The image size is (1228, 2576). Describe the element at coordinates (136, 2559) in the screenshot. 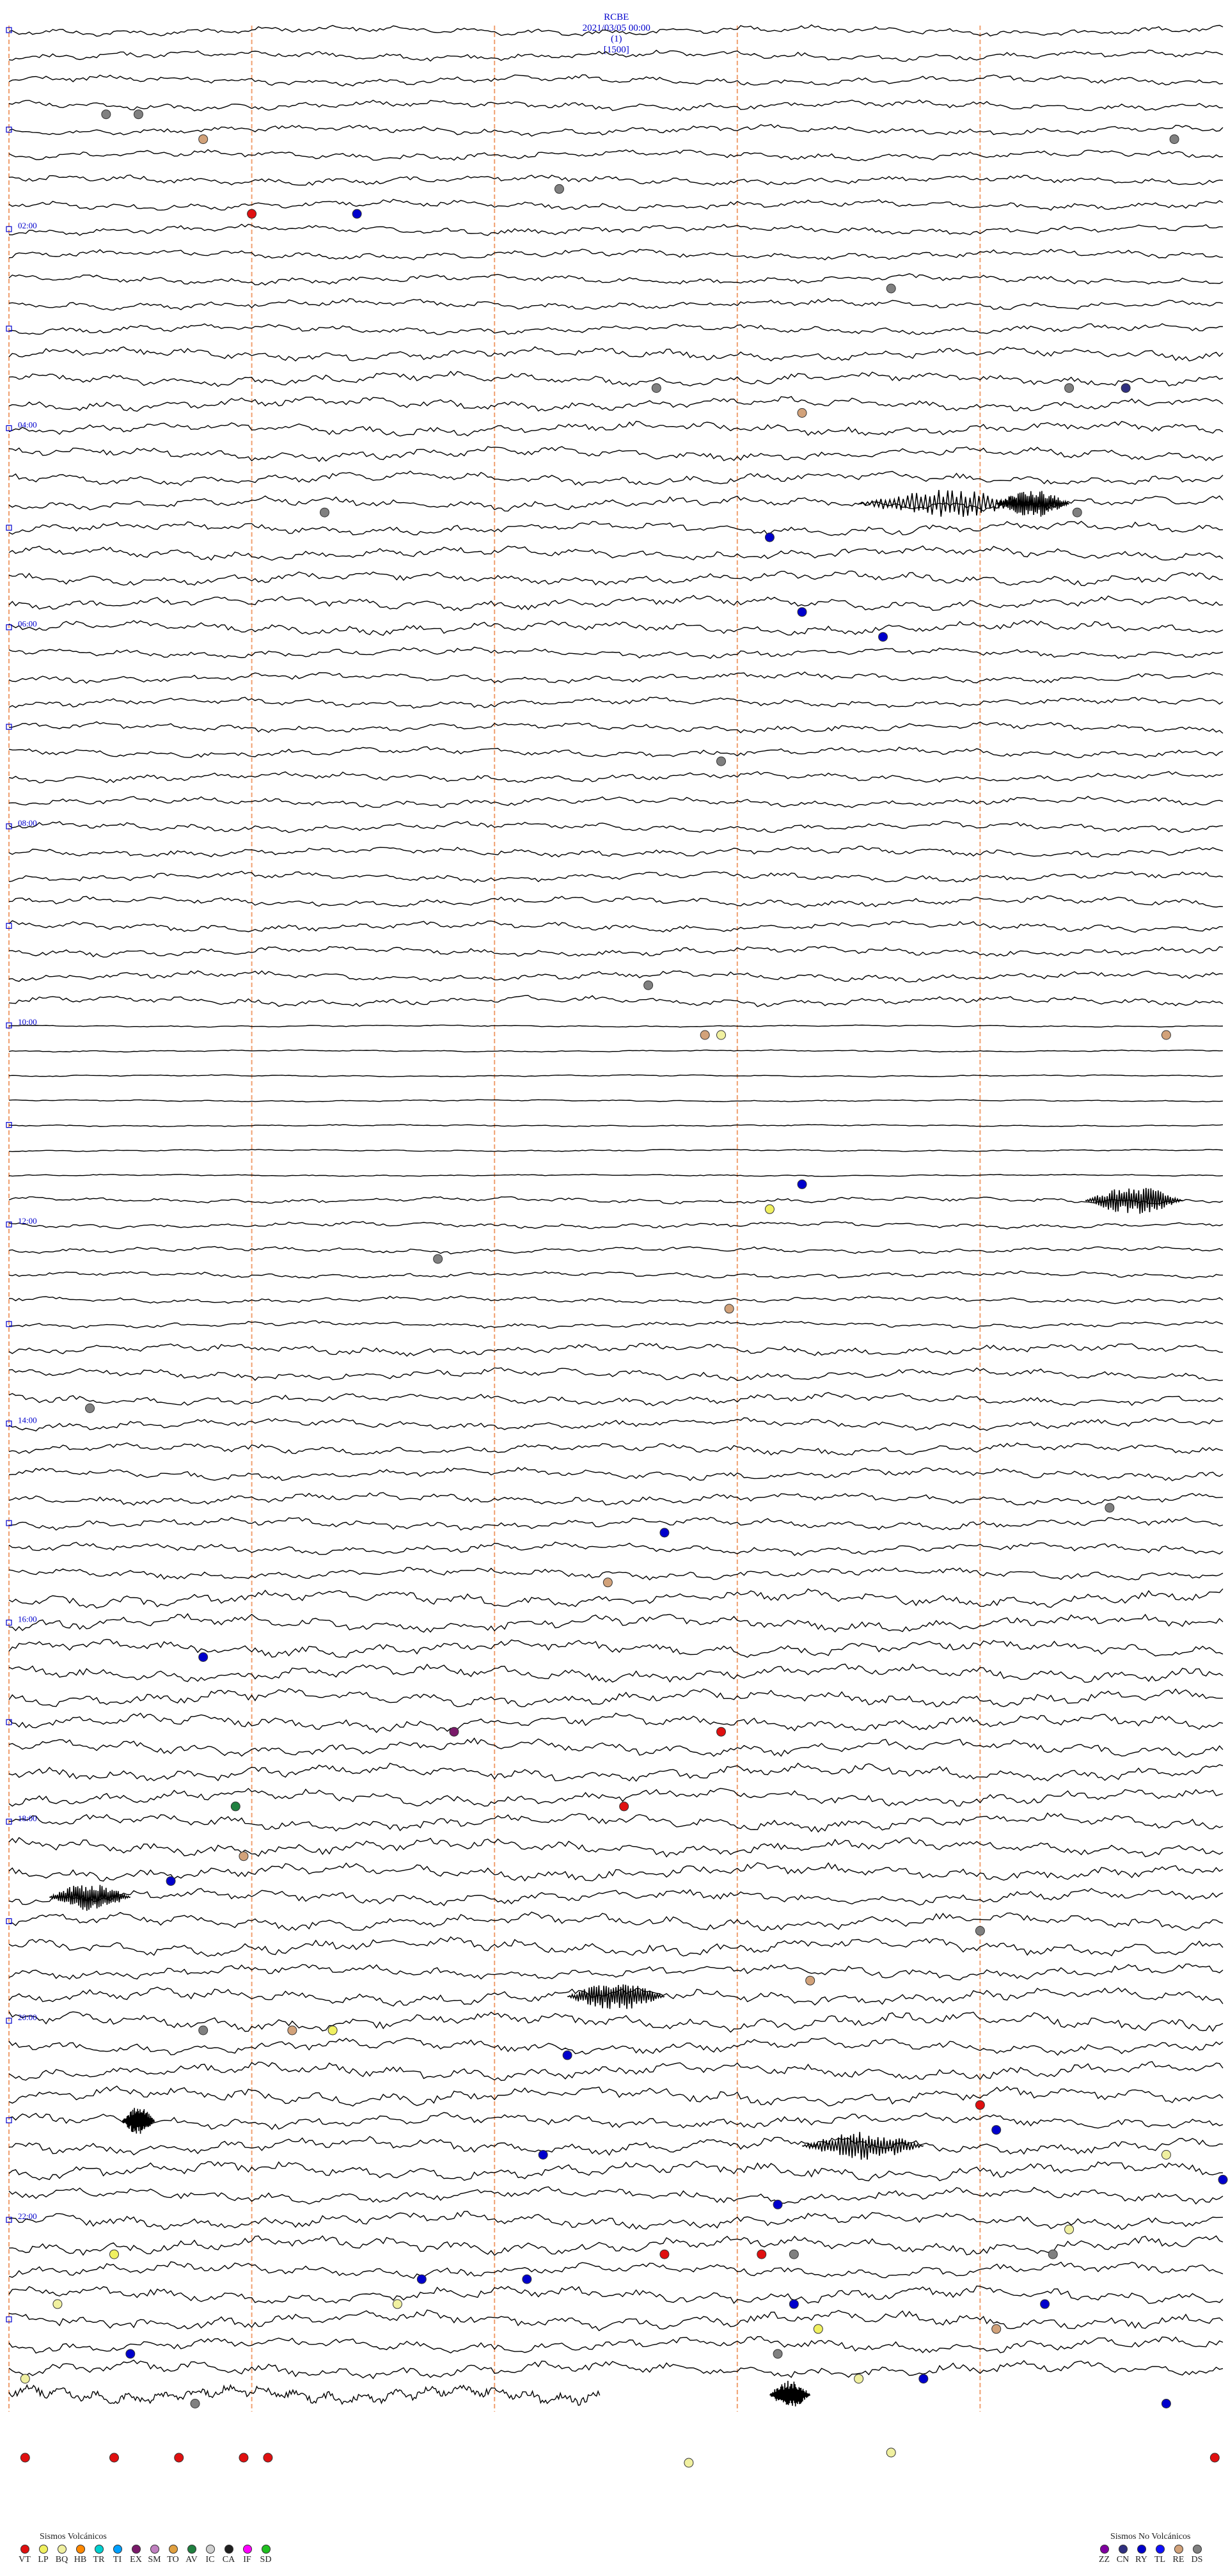

I see `legend-code-label: EX` at that location.